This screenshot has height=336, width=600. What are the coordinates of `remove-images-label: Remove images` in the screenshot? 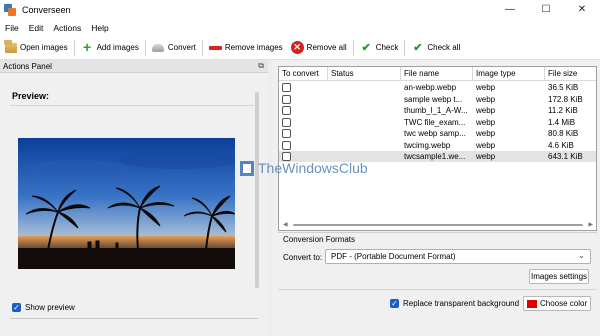 It's located at (253, 47).